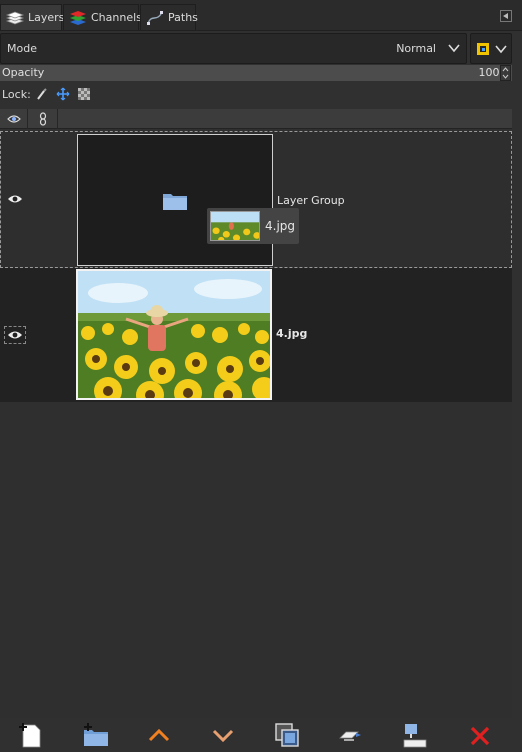 The height and width of the screenshot is (752, 522). I want to click on tab-paths-label: Paths, so click(183, 17).